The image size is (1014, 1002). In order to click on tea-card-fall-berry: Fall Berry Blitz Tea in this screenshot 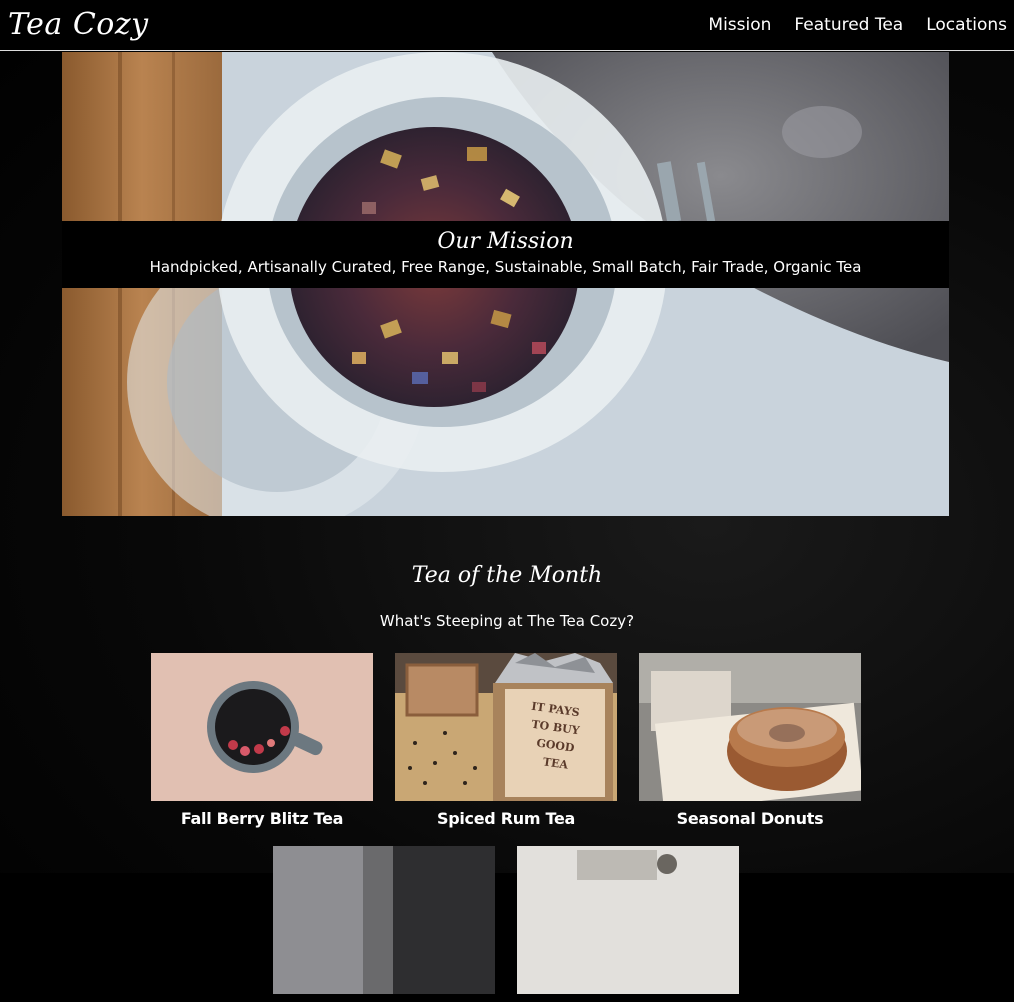, I will do `click(262, 740)`.